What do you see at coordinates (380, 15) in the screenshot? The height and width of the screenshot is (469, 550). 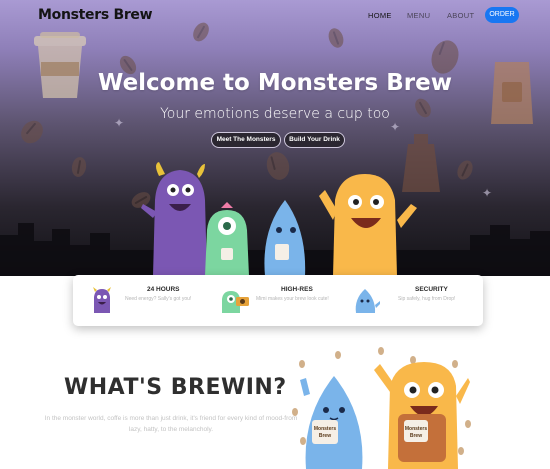 I see `nav-link-home: HOME` at bounding box center [380, 15].